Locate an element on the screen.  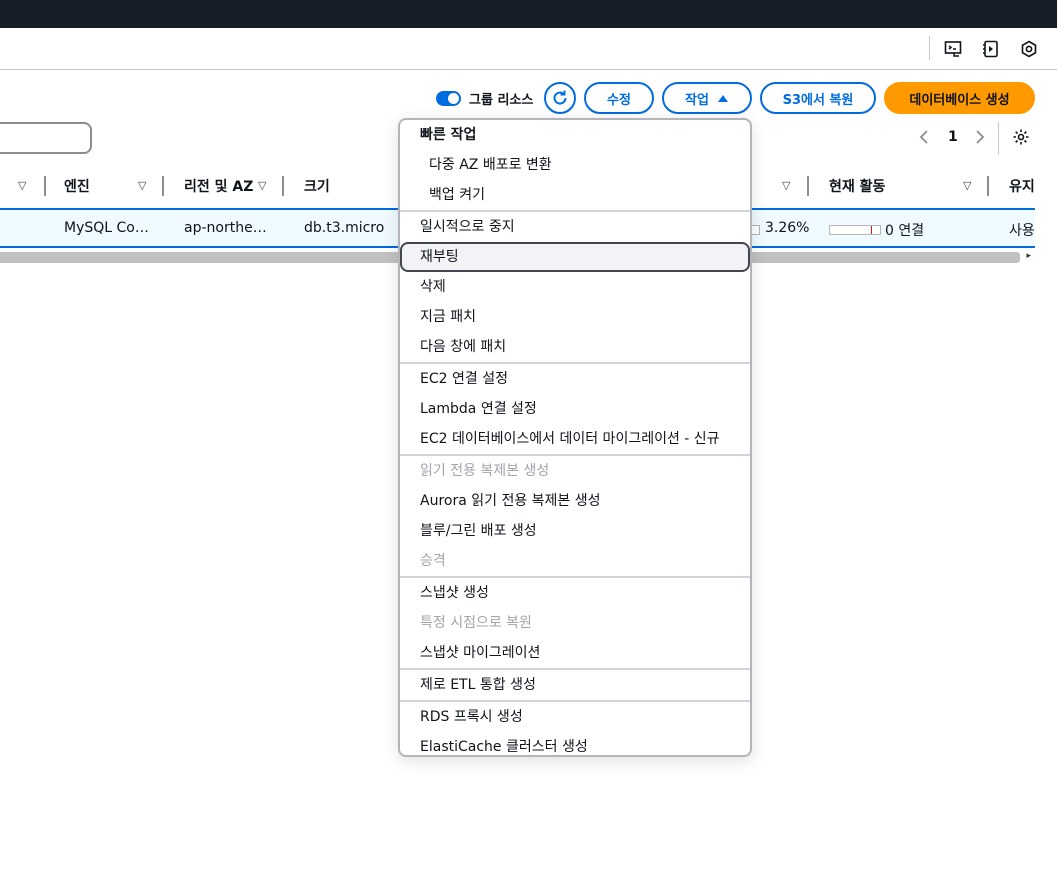
settings-hex-icon is located at coordinates (1029, 49).